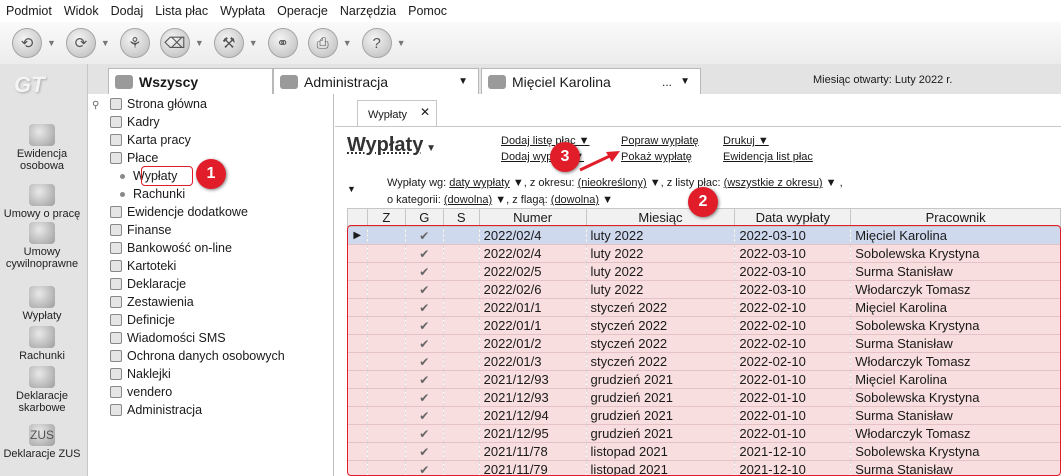  I want to click on filter-category-value: (dowolna), so click(468, 200).